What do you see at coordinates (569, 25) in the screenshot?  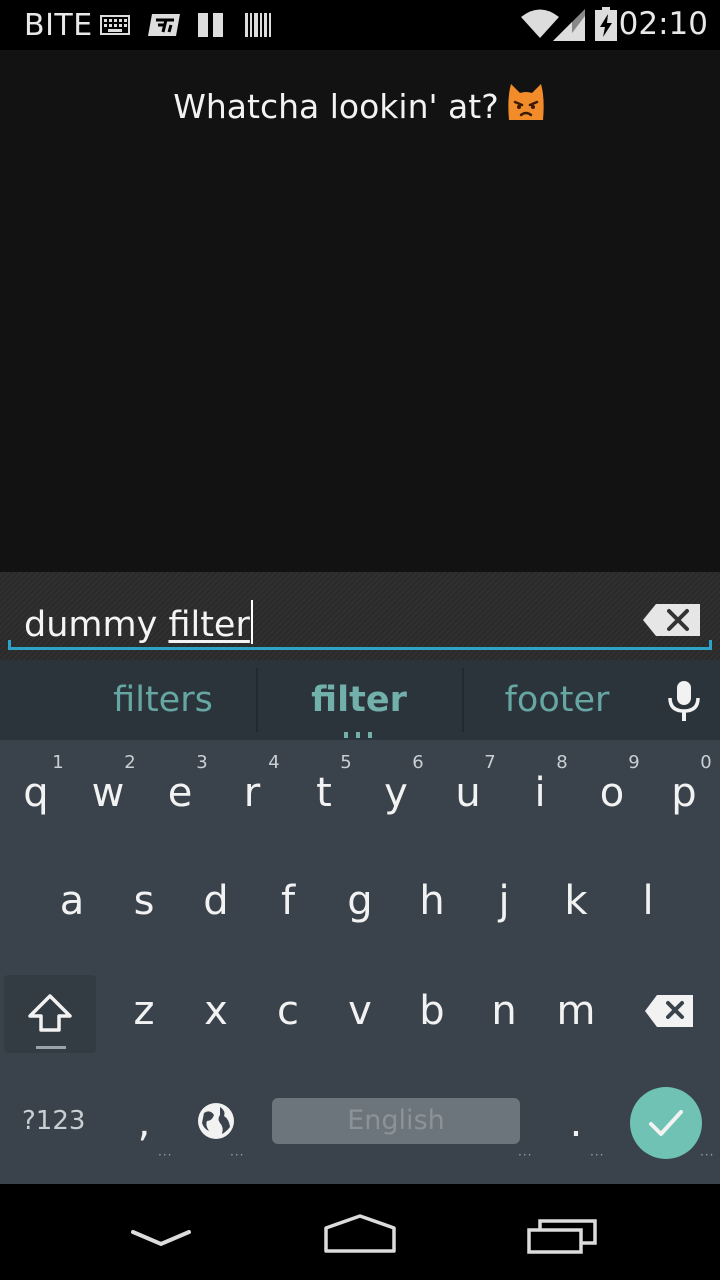 I see `signal-icon` at bounding box center [569, 25].